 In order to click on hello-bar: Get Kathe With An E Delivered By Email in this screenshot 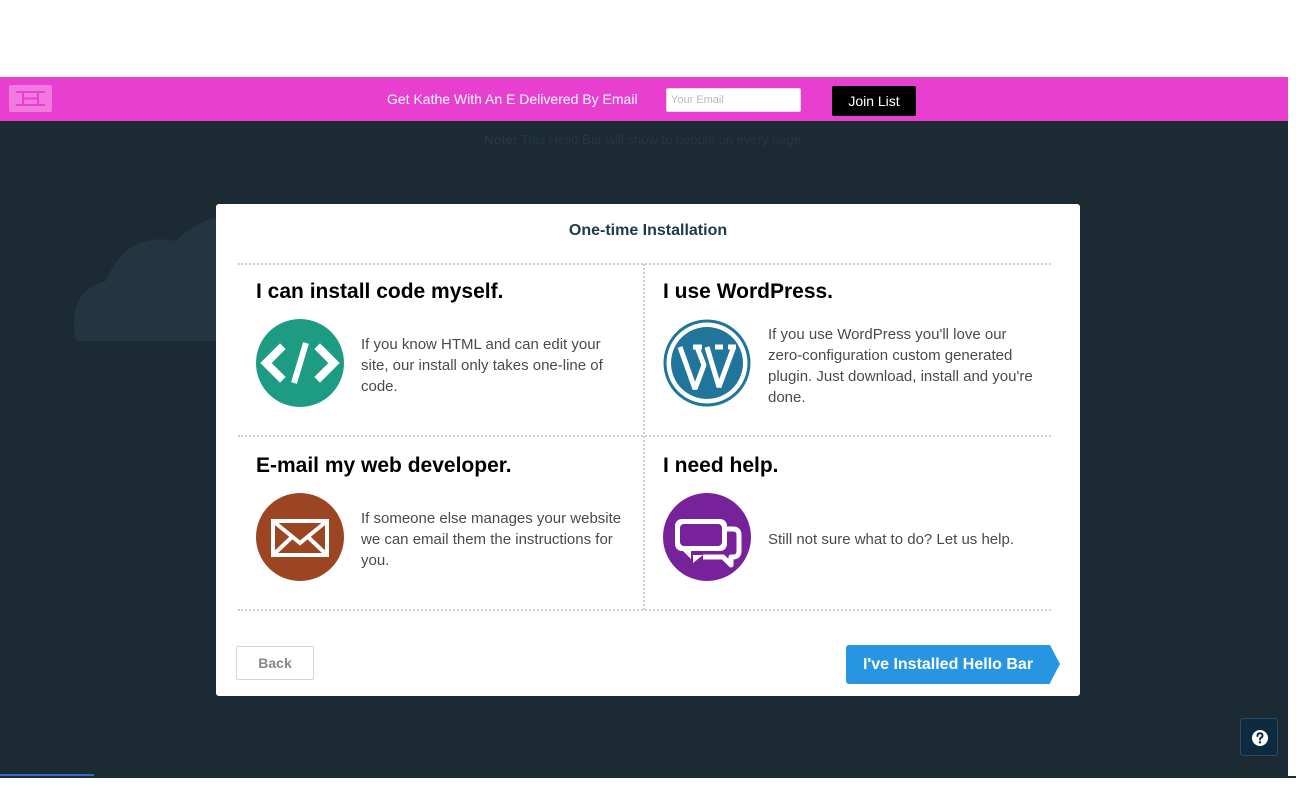, I will do `click(644, 99)`.